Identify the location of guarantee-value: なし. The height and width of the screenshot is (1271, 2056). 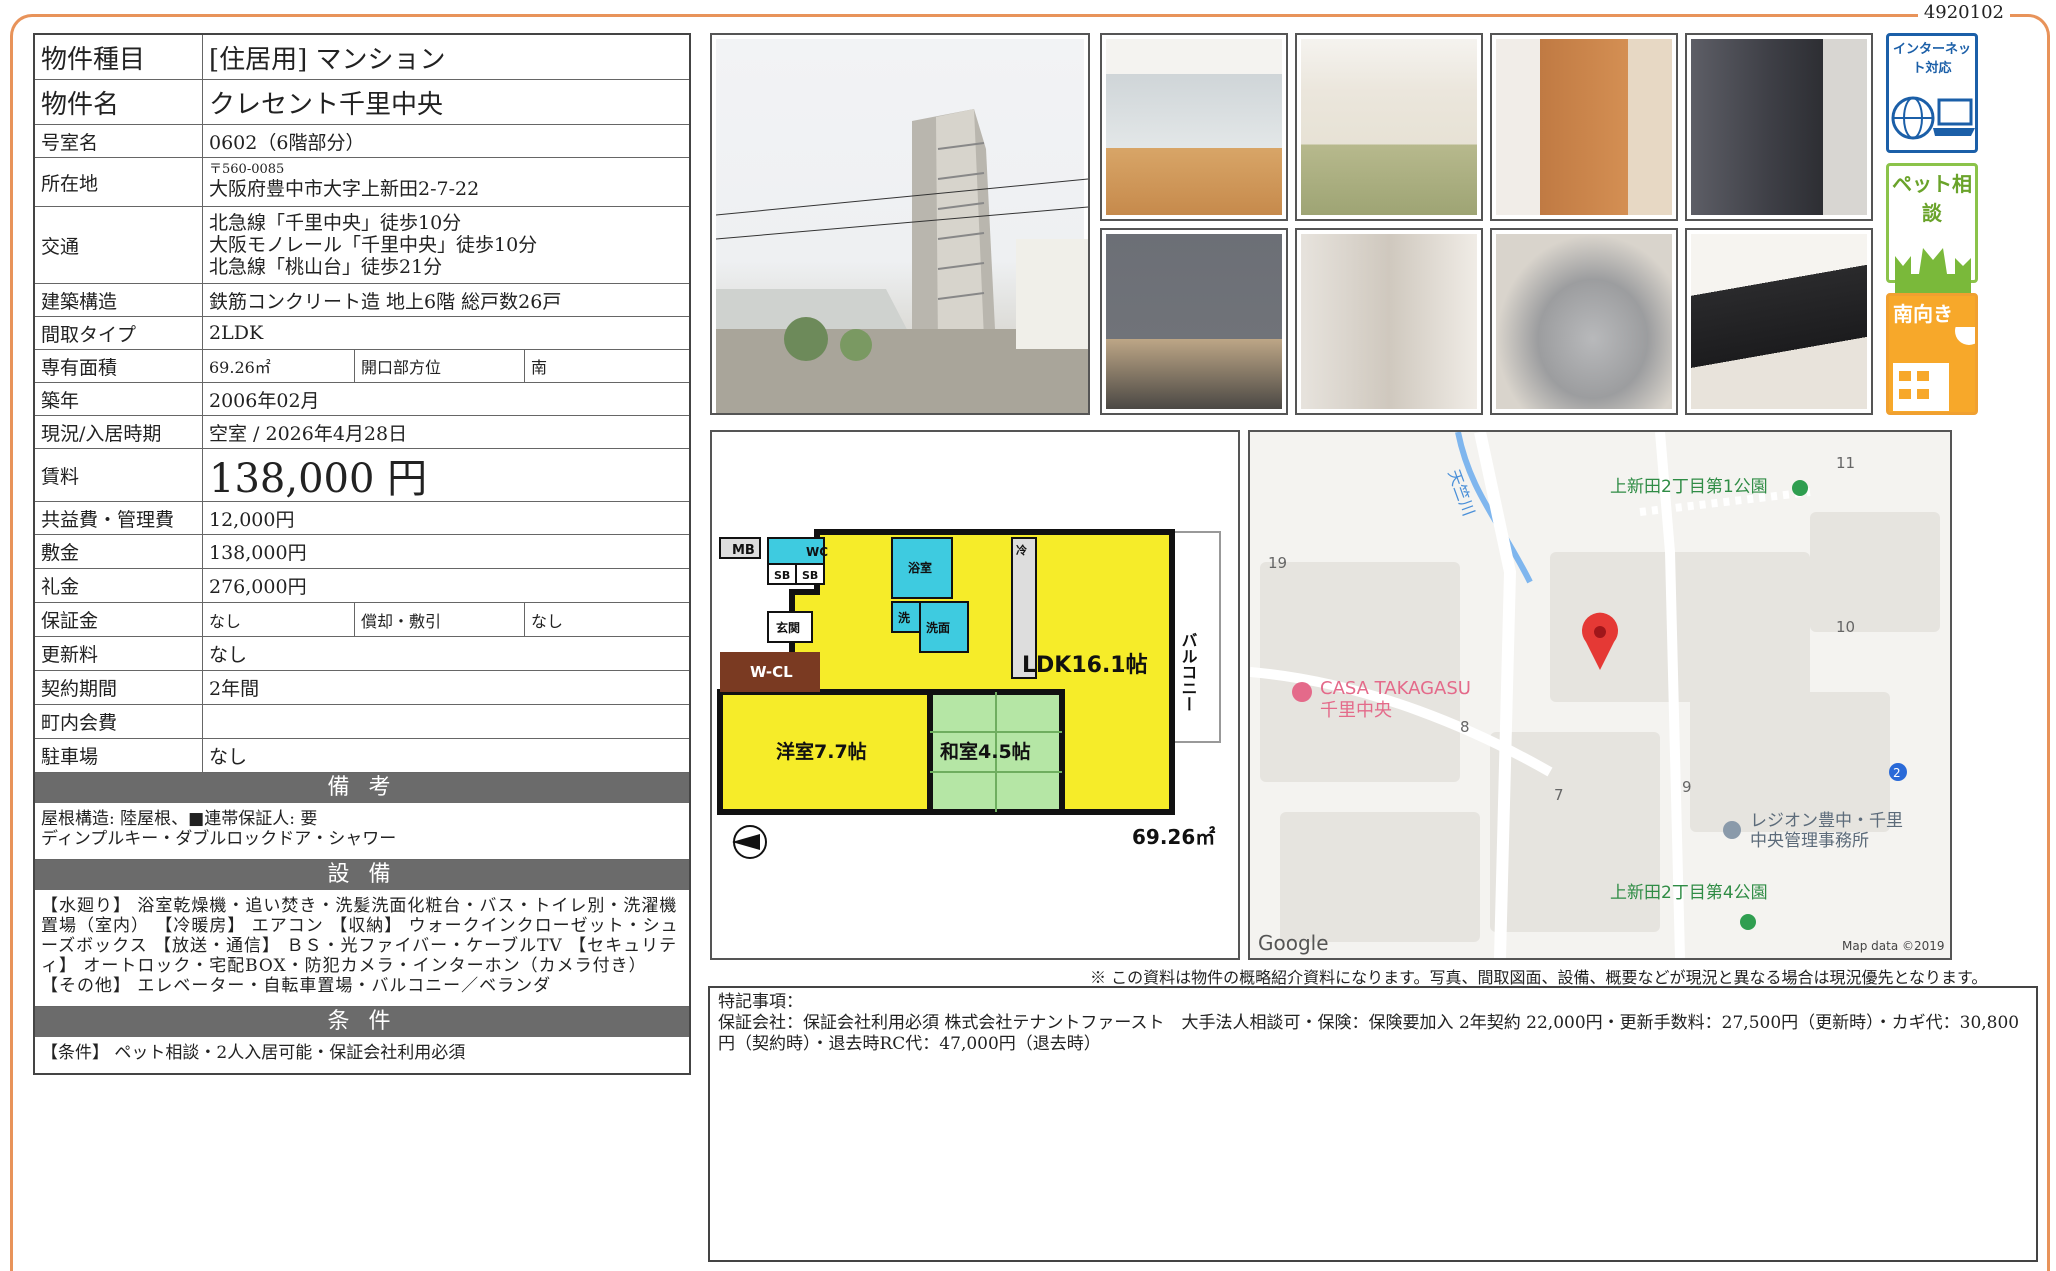
(279, 619).